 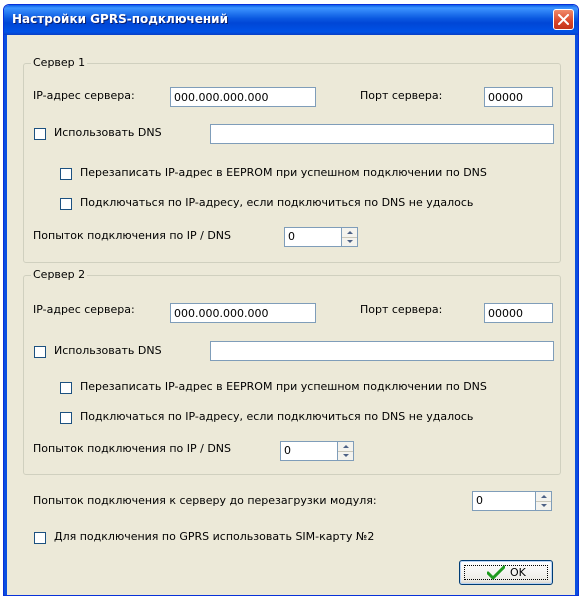 I want to click on title-bar: Настройки GPRS-подключений, so click(x=291, y=20).